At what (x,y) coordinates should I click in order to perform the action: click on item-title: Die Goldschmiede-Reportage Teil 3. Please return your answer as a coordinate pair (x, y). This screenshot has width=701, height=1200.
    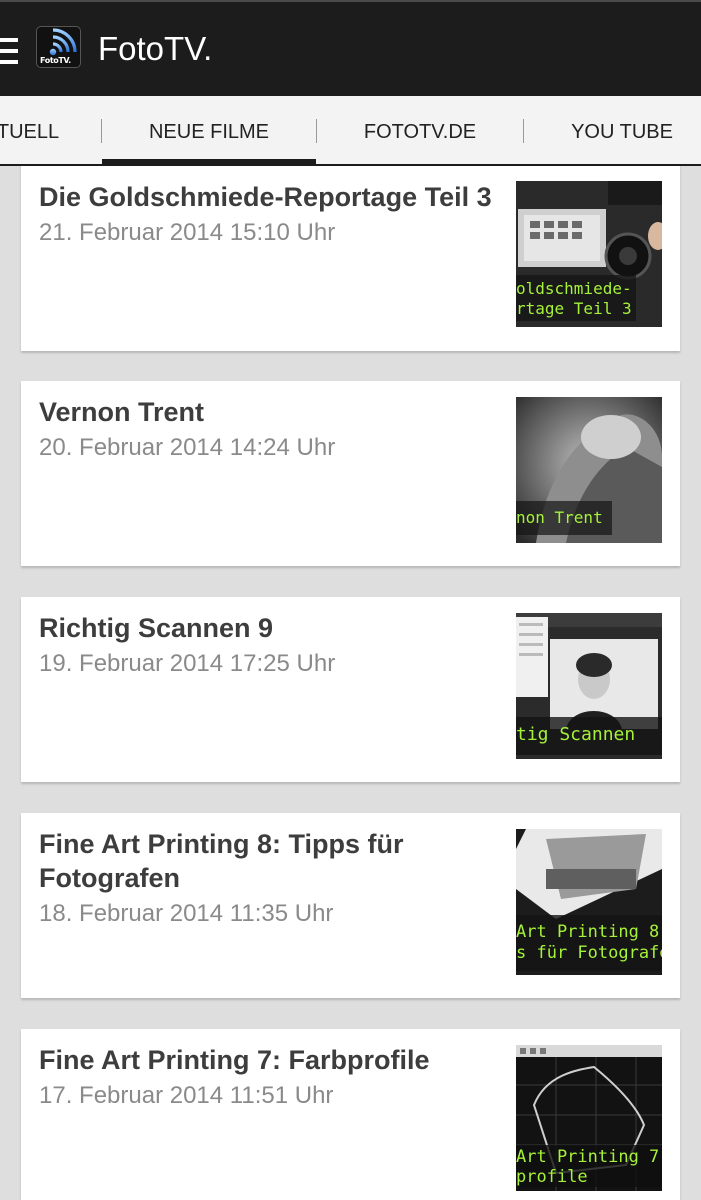
    Looking at the image, I should click on (265, 197).